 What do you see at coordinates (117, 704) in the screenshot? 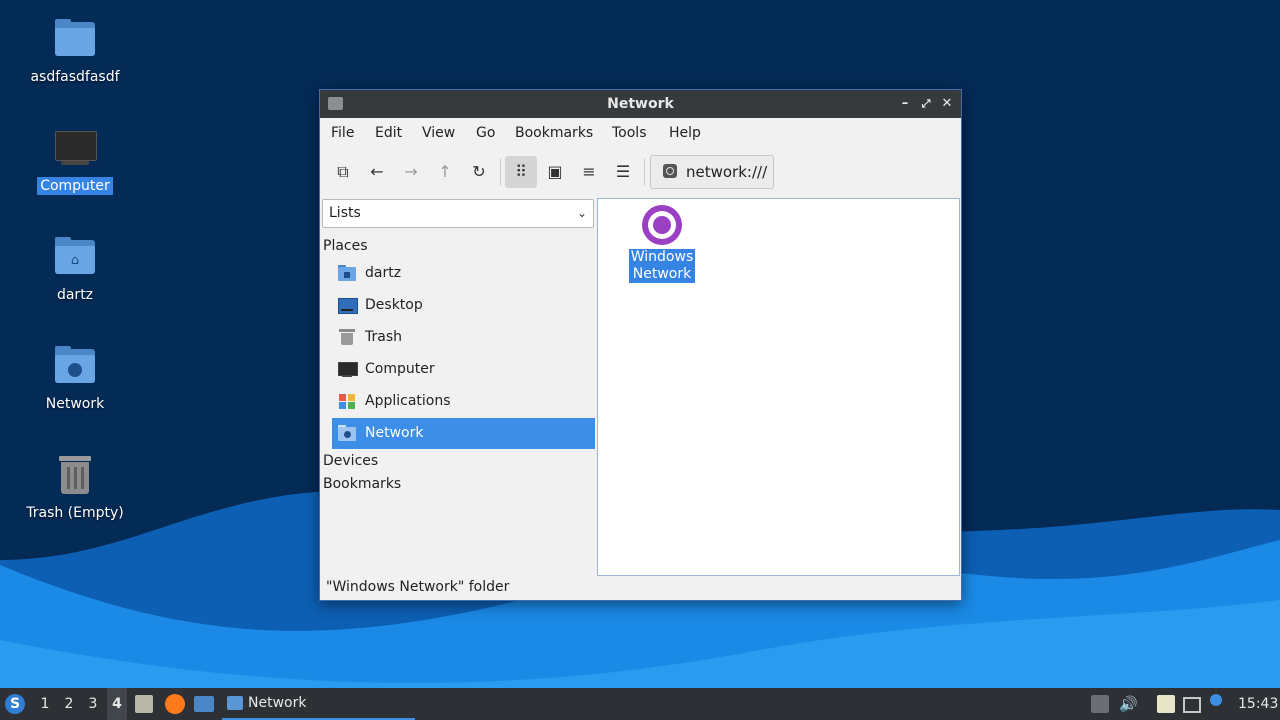
I see `workspace-4: 4` at bounding box center [117, 704].